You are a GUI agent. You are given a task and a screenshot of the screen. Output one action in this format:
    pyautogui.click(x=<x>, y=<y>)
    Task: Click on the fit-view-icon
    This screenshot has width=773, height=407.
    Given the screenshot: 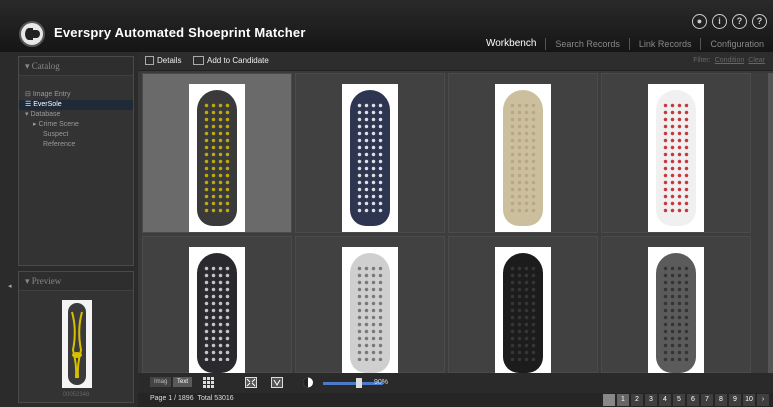 What is the action you would take?
    pyautogui.click(x=251, y=382)
    